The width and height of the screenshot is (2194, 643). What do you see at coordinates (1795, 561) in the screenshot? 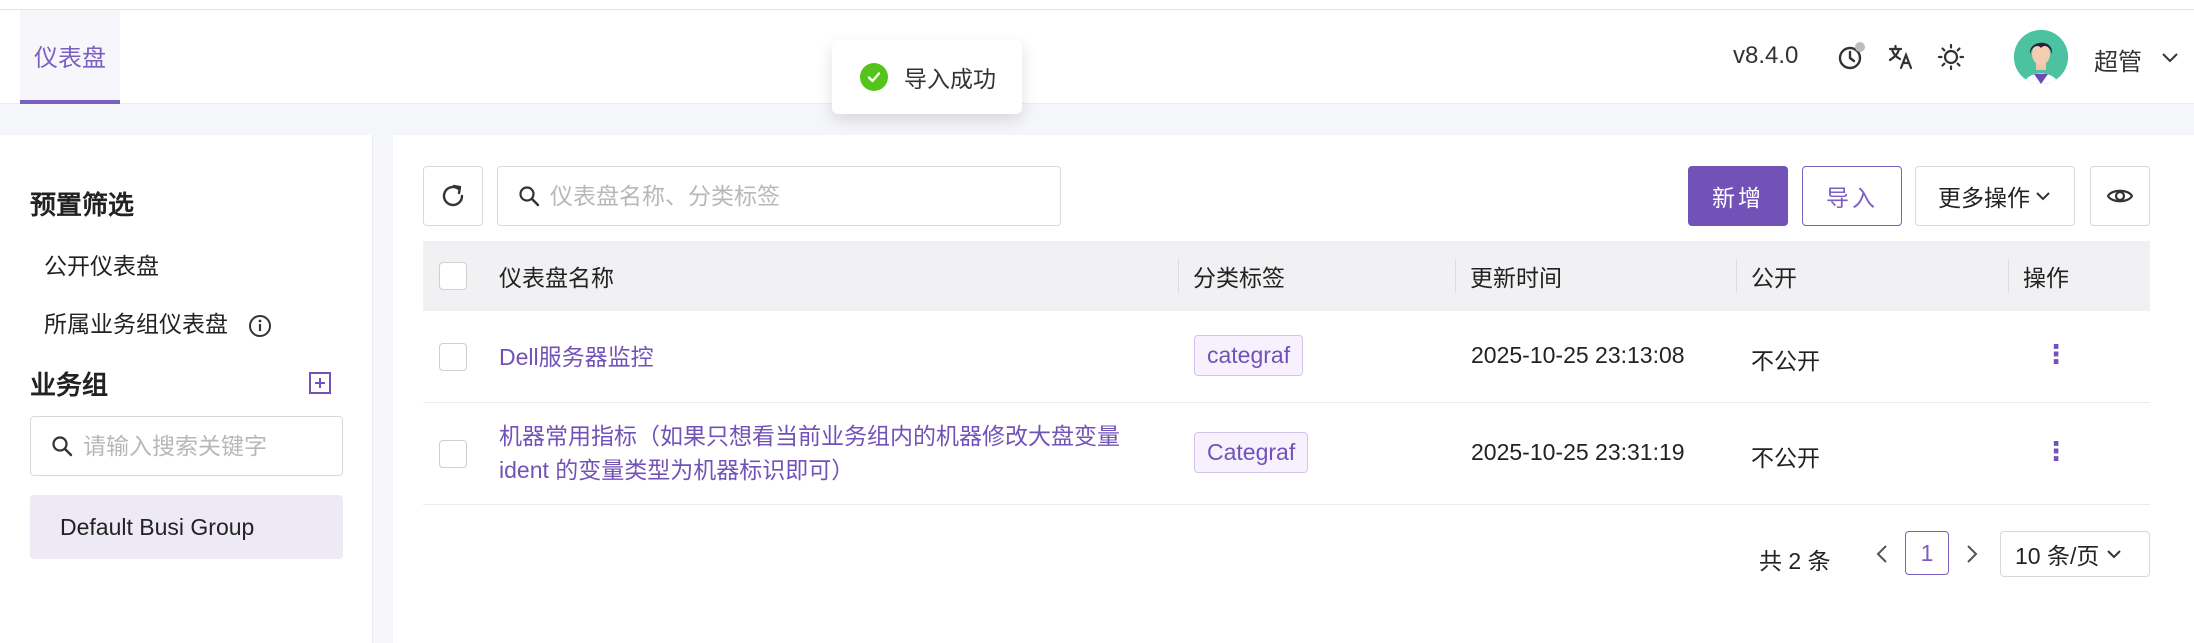
I see `pagination-total: 共 2 条` at bounding box center [1795, 561].